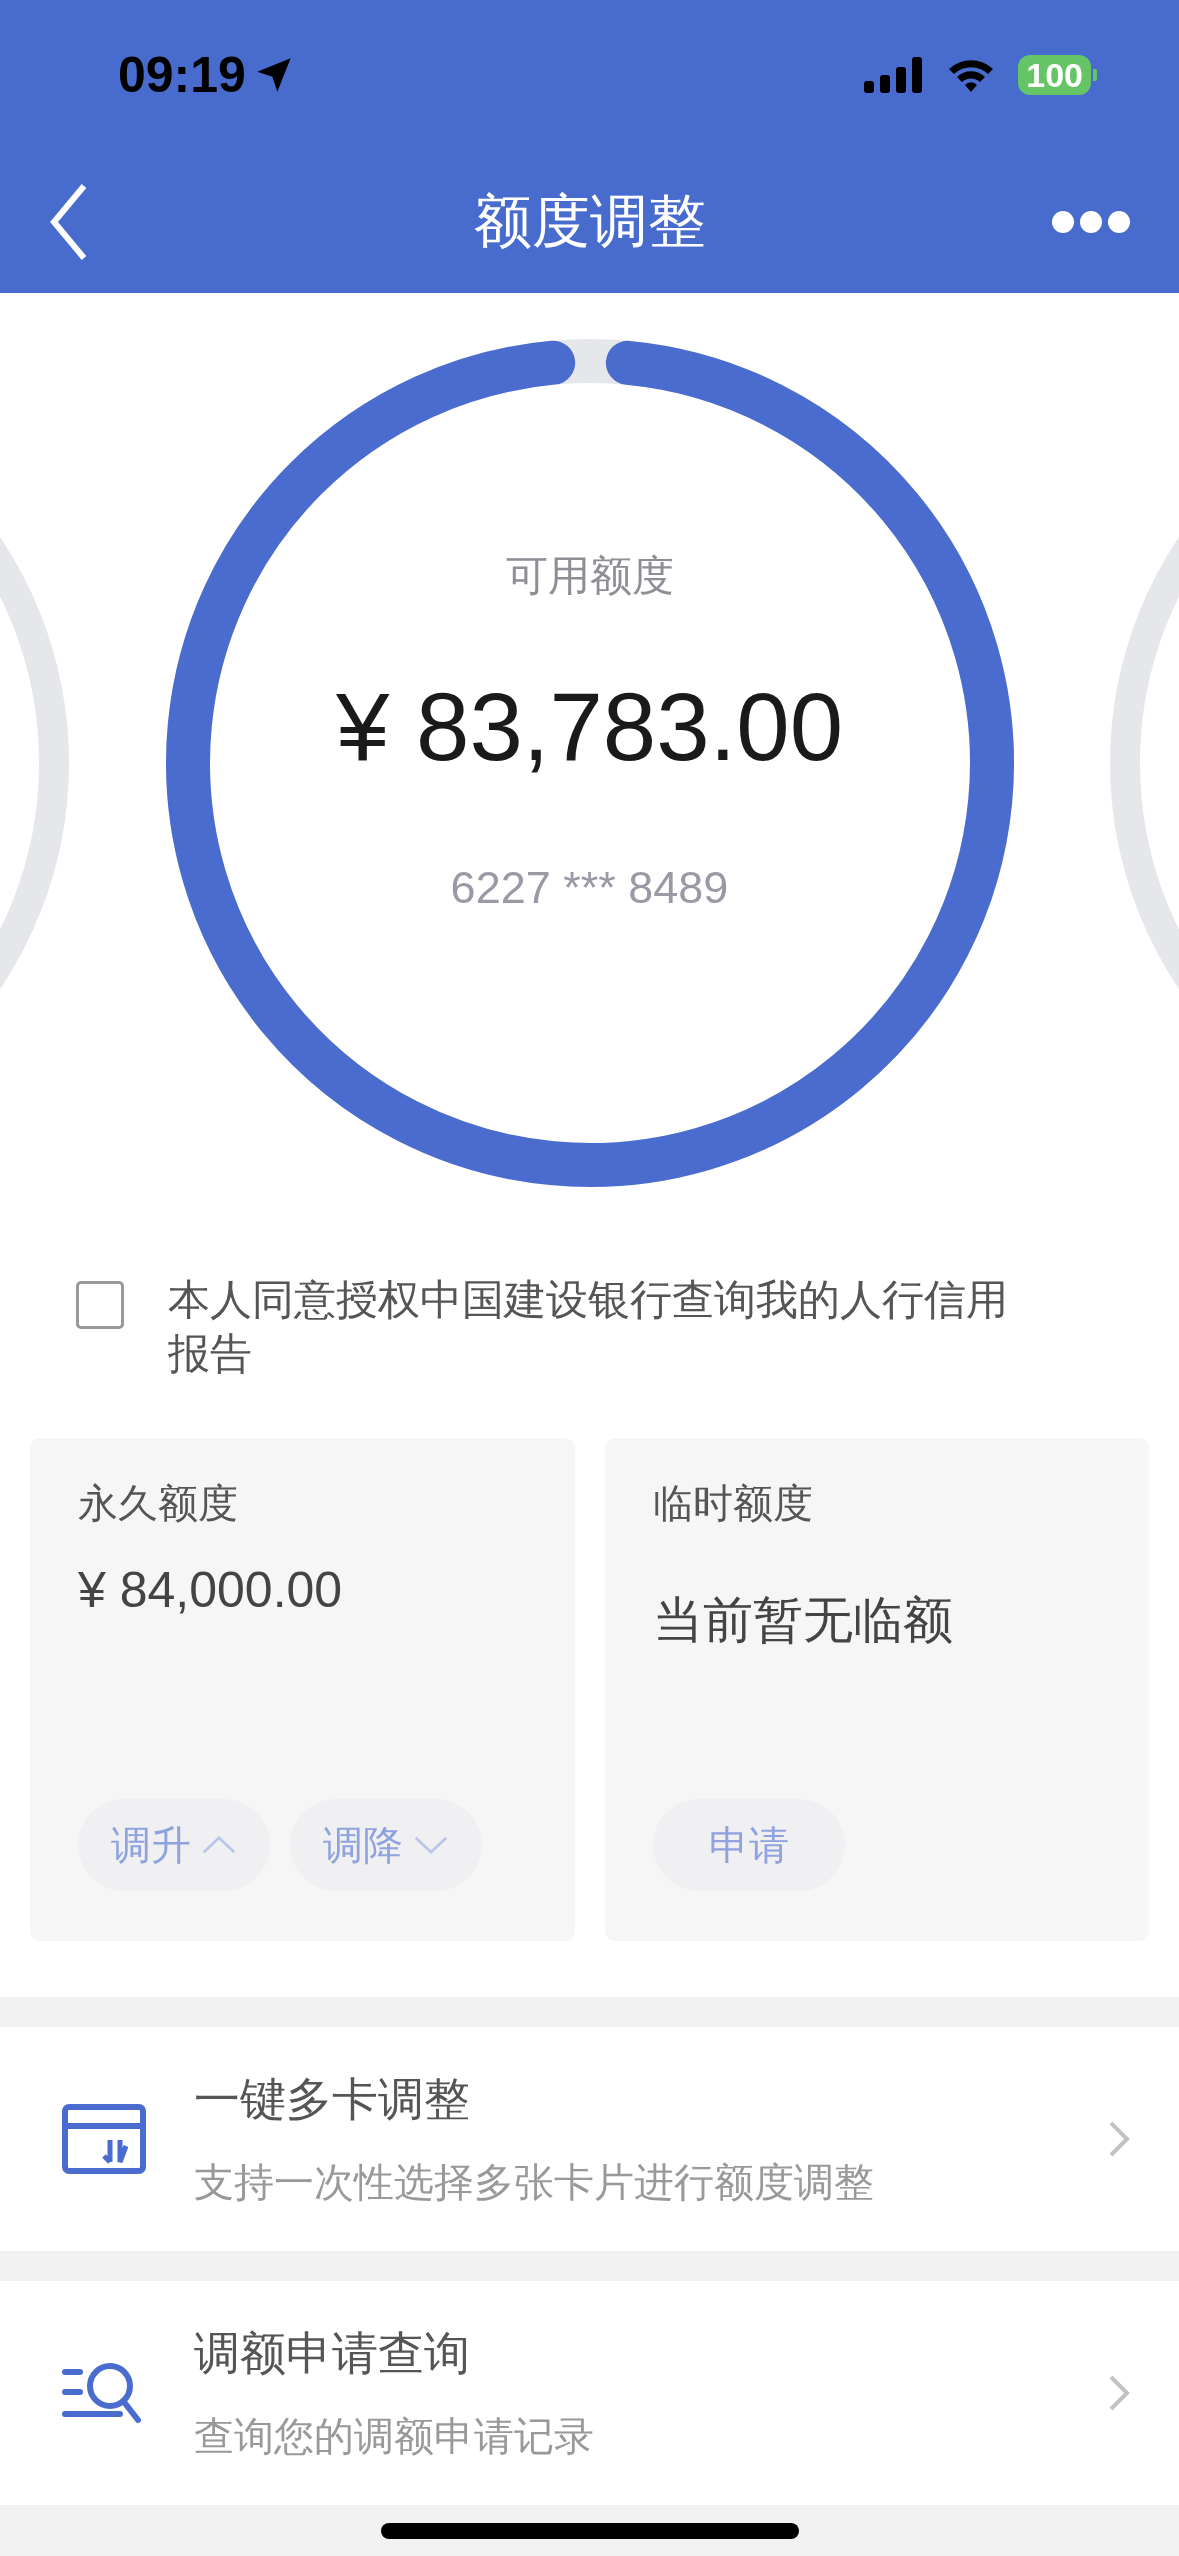  What do you see at coordinates (158, 1503) in the screenshot?
I see `limit-title: 永久额度` at bounding box center [158, 1503].